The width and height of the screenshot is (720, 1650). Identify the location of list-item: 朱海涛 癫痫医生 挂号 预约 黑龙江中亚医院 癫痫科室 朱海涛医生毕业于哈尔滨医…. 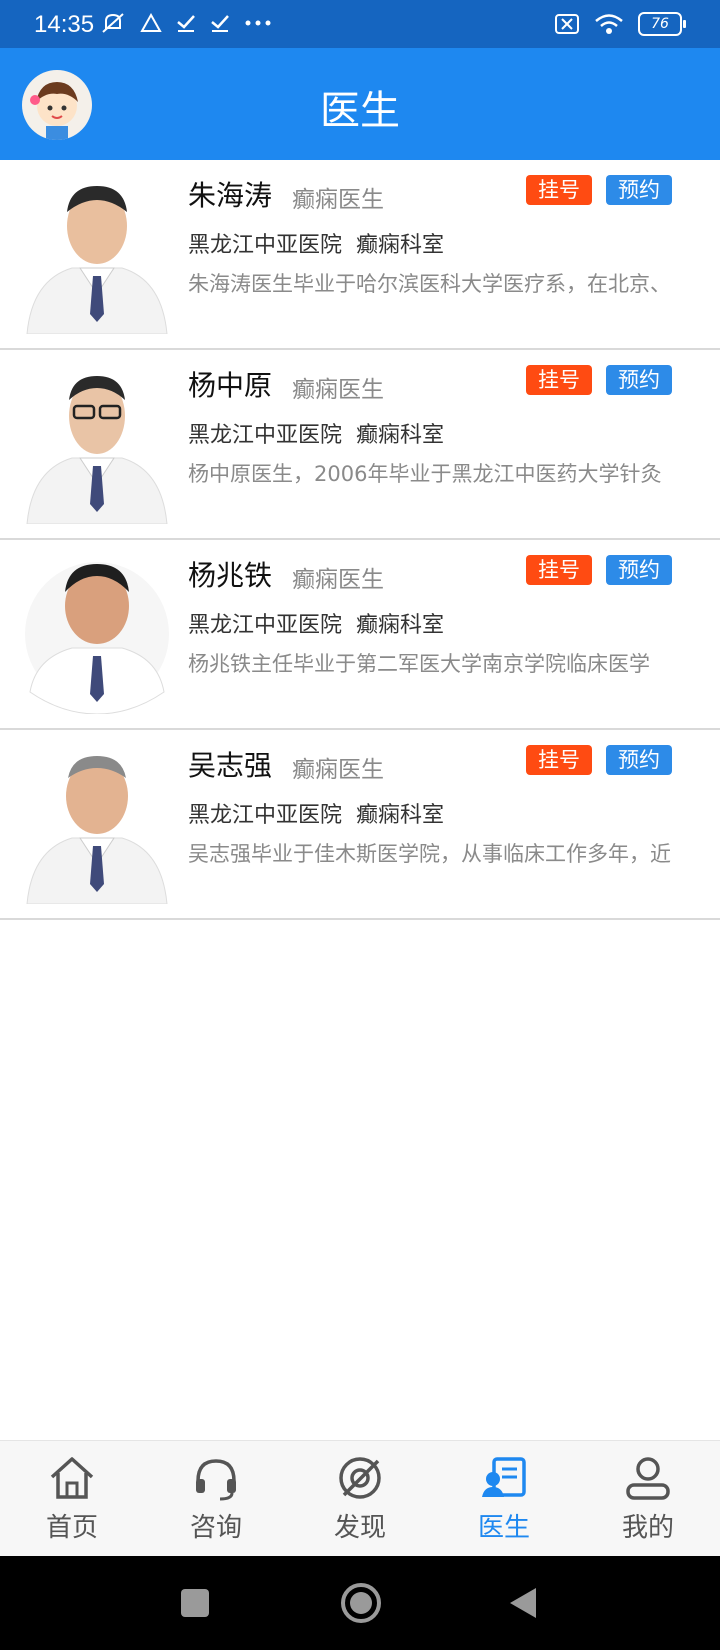
(360, 255).